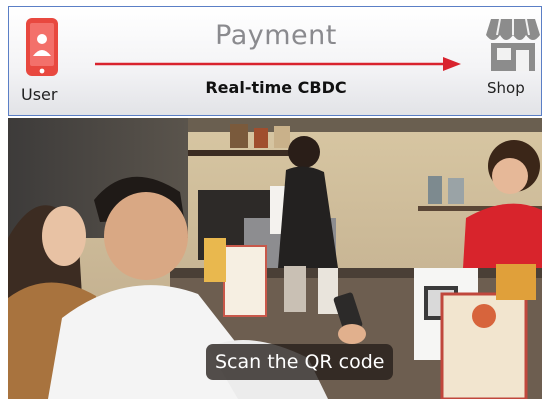 This screenshot has height=399, width=542. I want to click on real-time-cbdc-label: Real-time CBDC, so click(276, 87).